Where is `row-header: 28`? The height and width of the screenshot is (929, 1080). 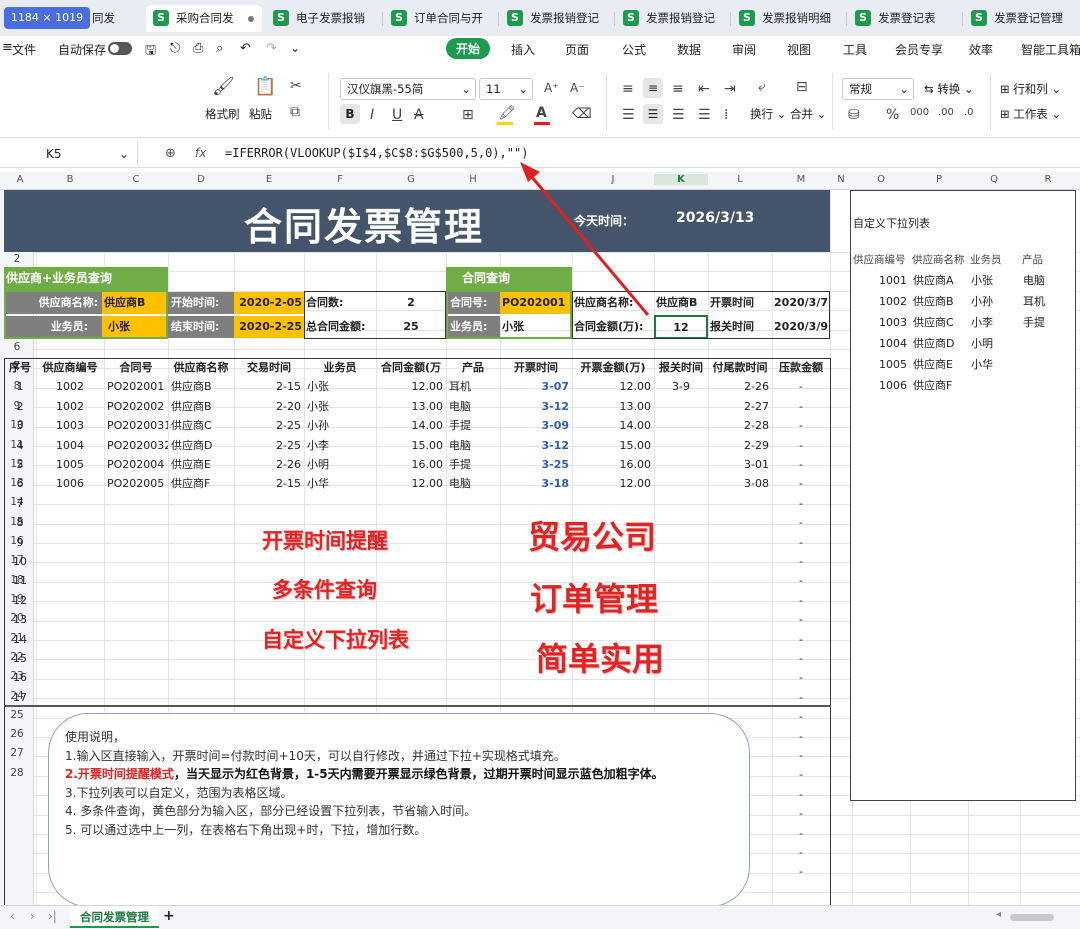 row-header: 28 is located at coordinates (17, 773).